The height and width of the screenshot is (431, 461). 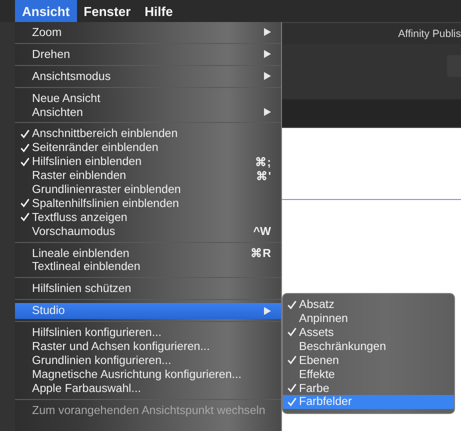 I want to click on menu-item: Vorschaumodus ^W, so click(x=148, y=231).